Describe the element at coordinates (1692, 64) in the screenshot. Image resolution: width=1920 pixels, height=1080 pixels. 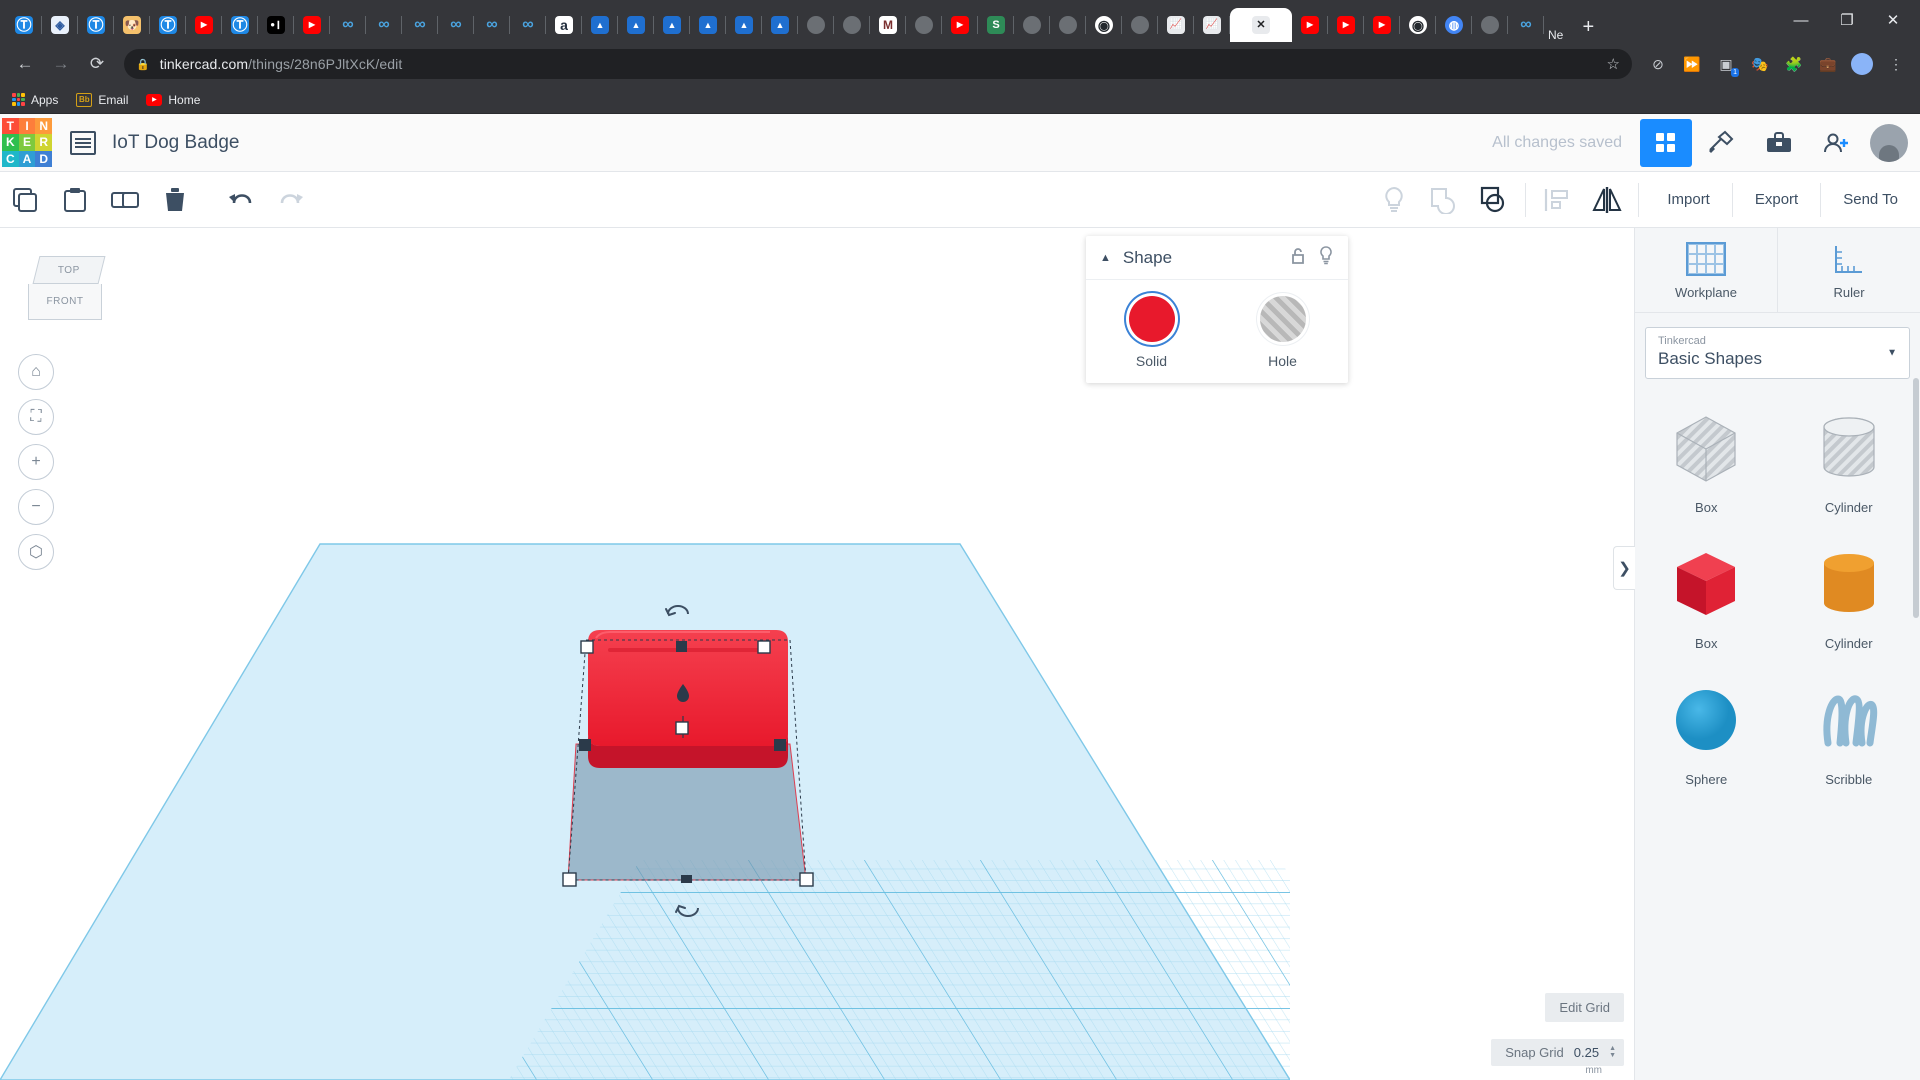
I see `orange-extension-icon: ⏩` at that location.